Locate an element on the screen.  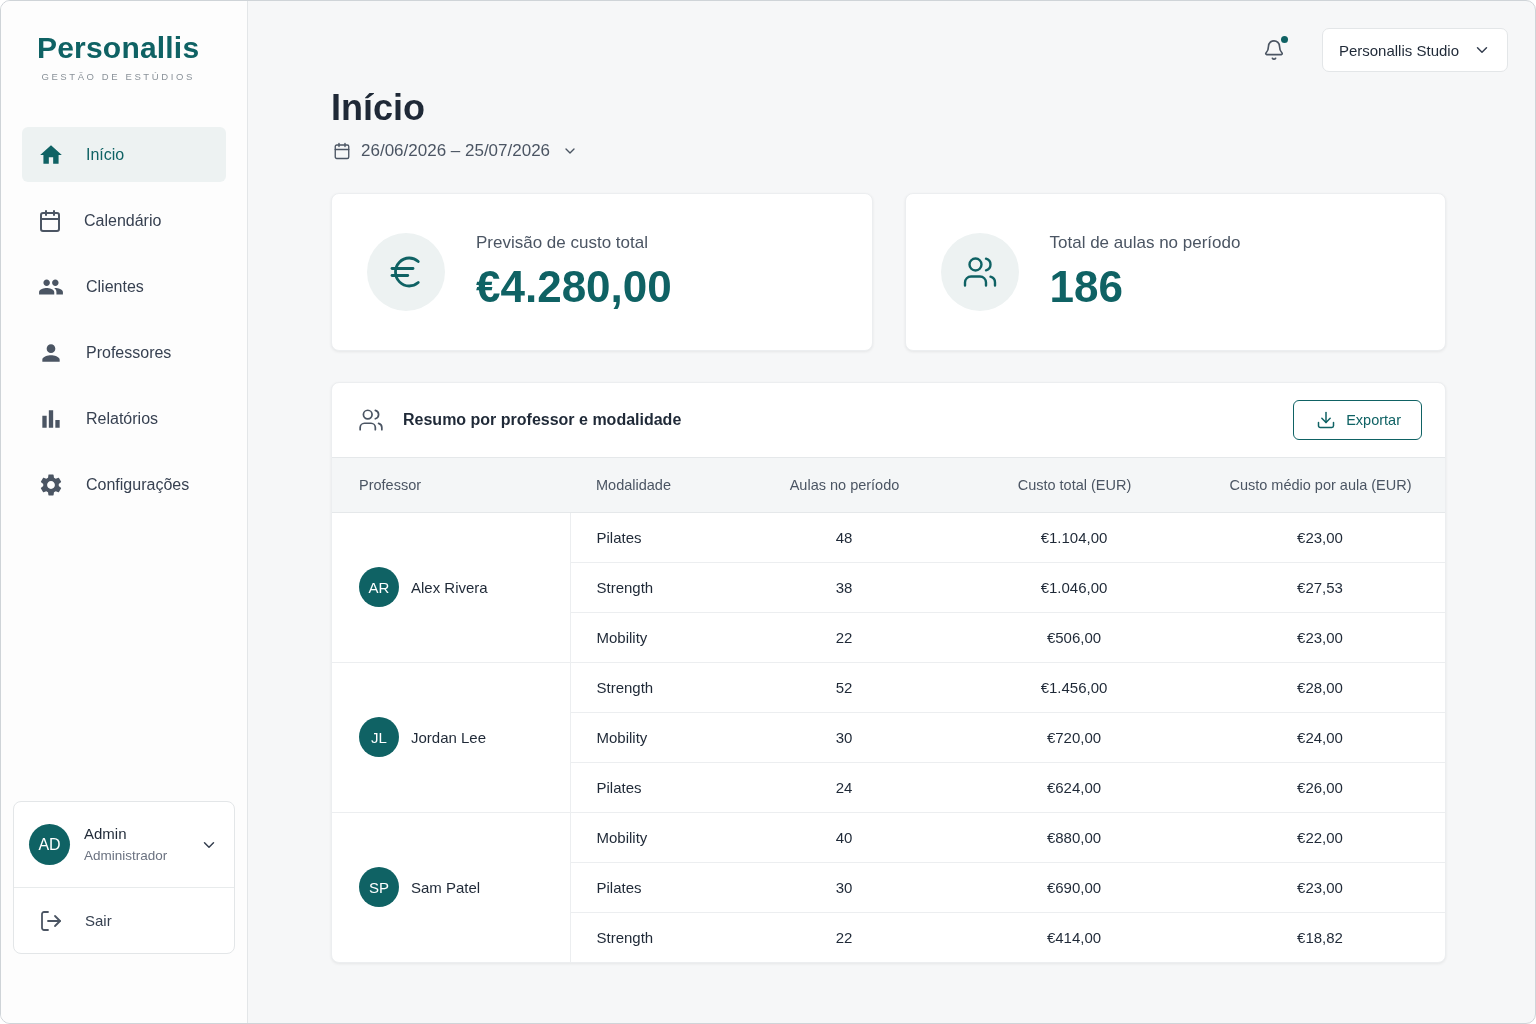
logout-button: Sair is located at coordinates (124, 920).